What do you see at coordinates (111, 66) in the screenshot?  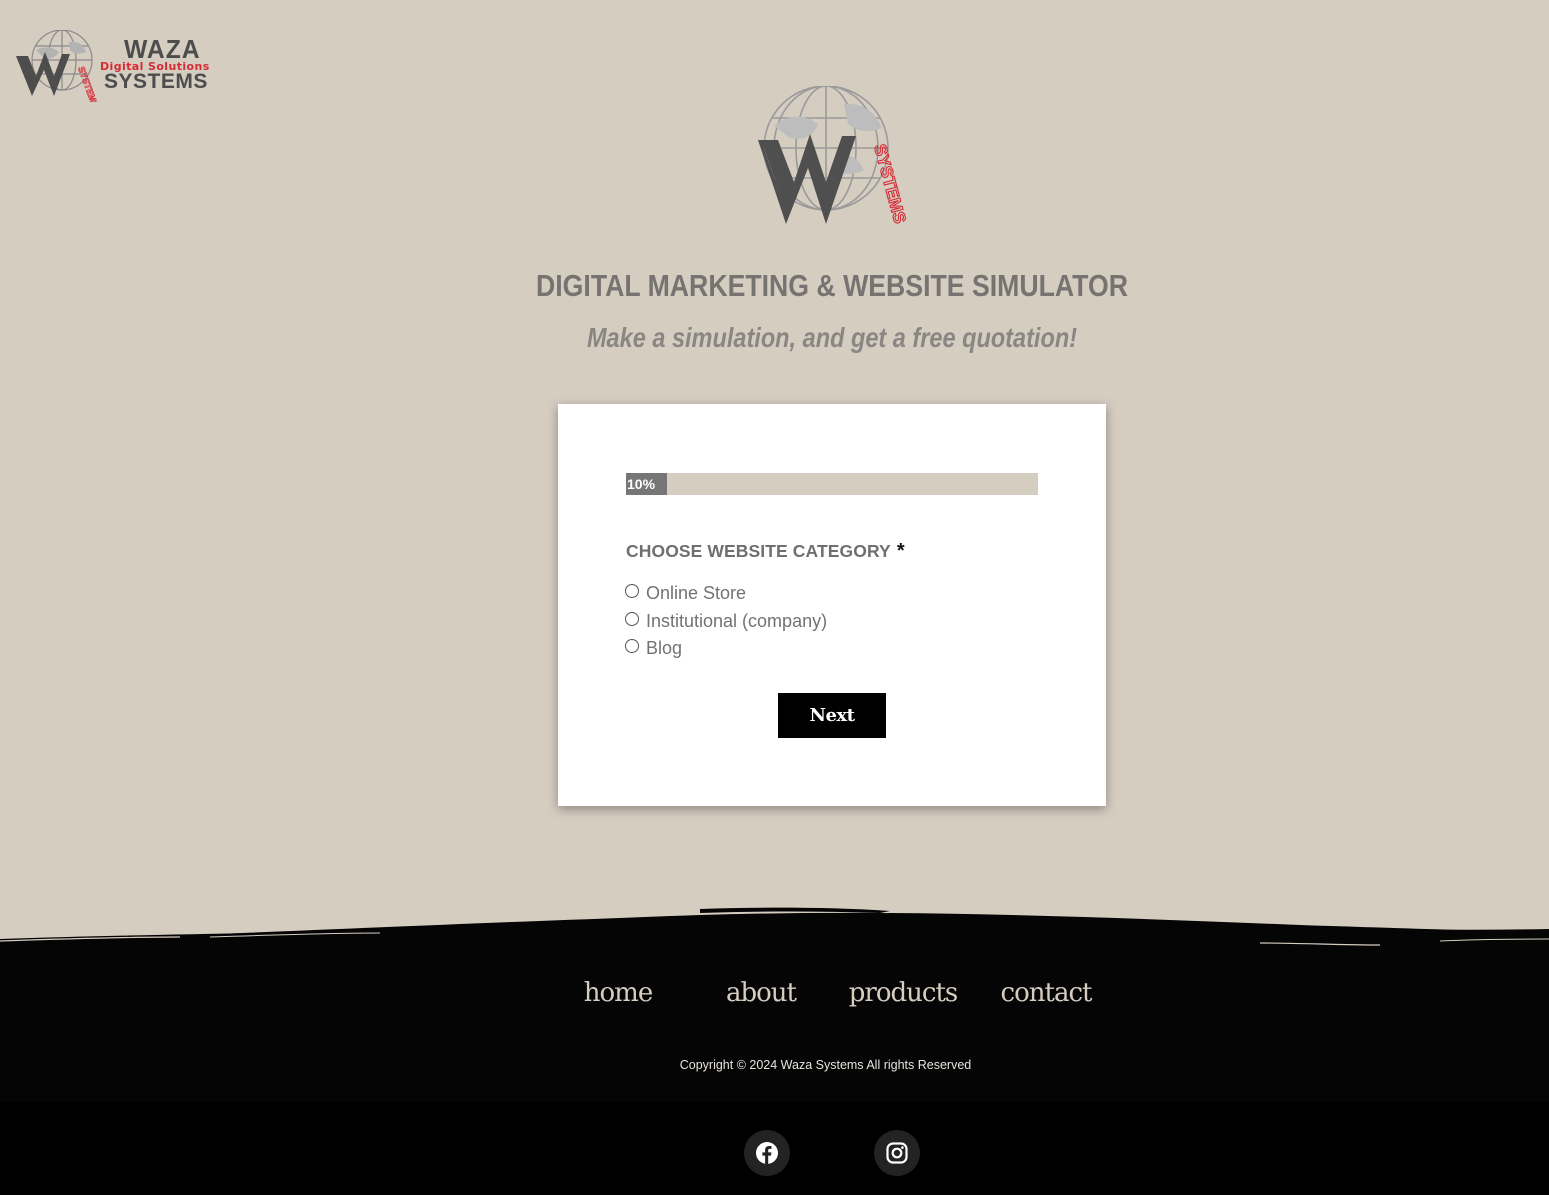 I see `site-logo: SYSTEMS WAZA Digital Solutions SYSTEMS` at bounding box center [111, 66].